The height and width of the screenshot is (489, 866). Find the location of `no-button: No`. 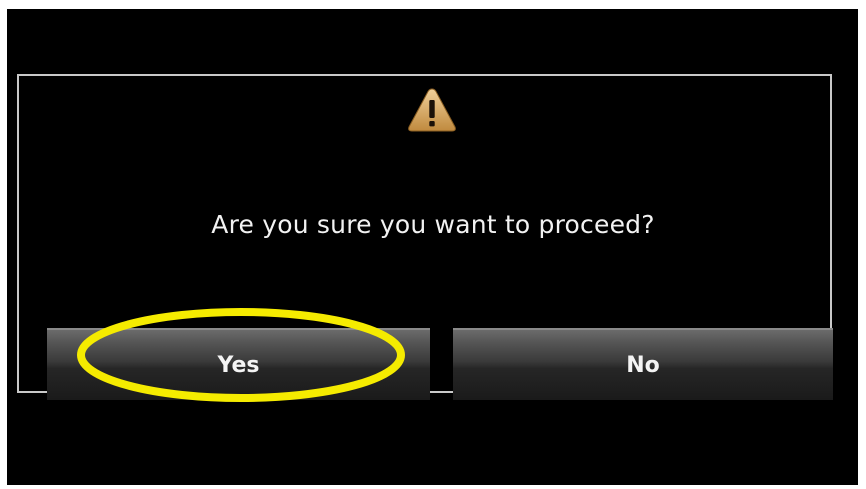

no-button: No is located at coordinates (643, 364).